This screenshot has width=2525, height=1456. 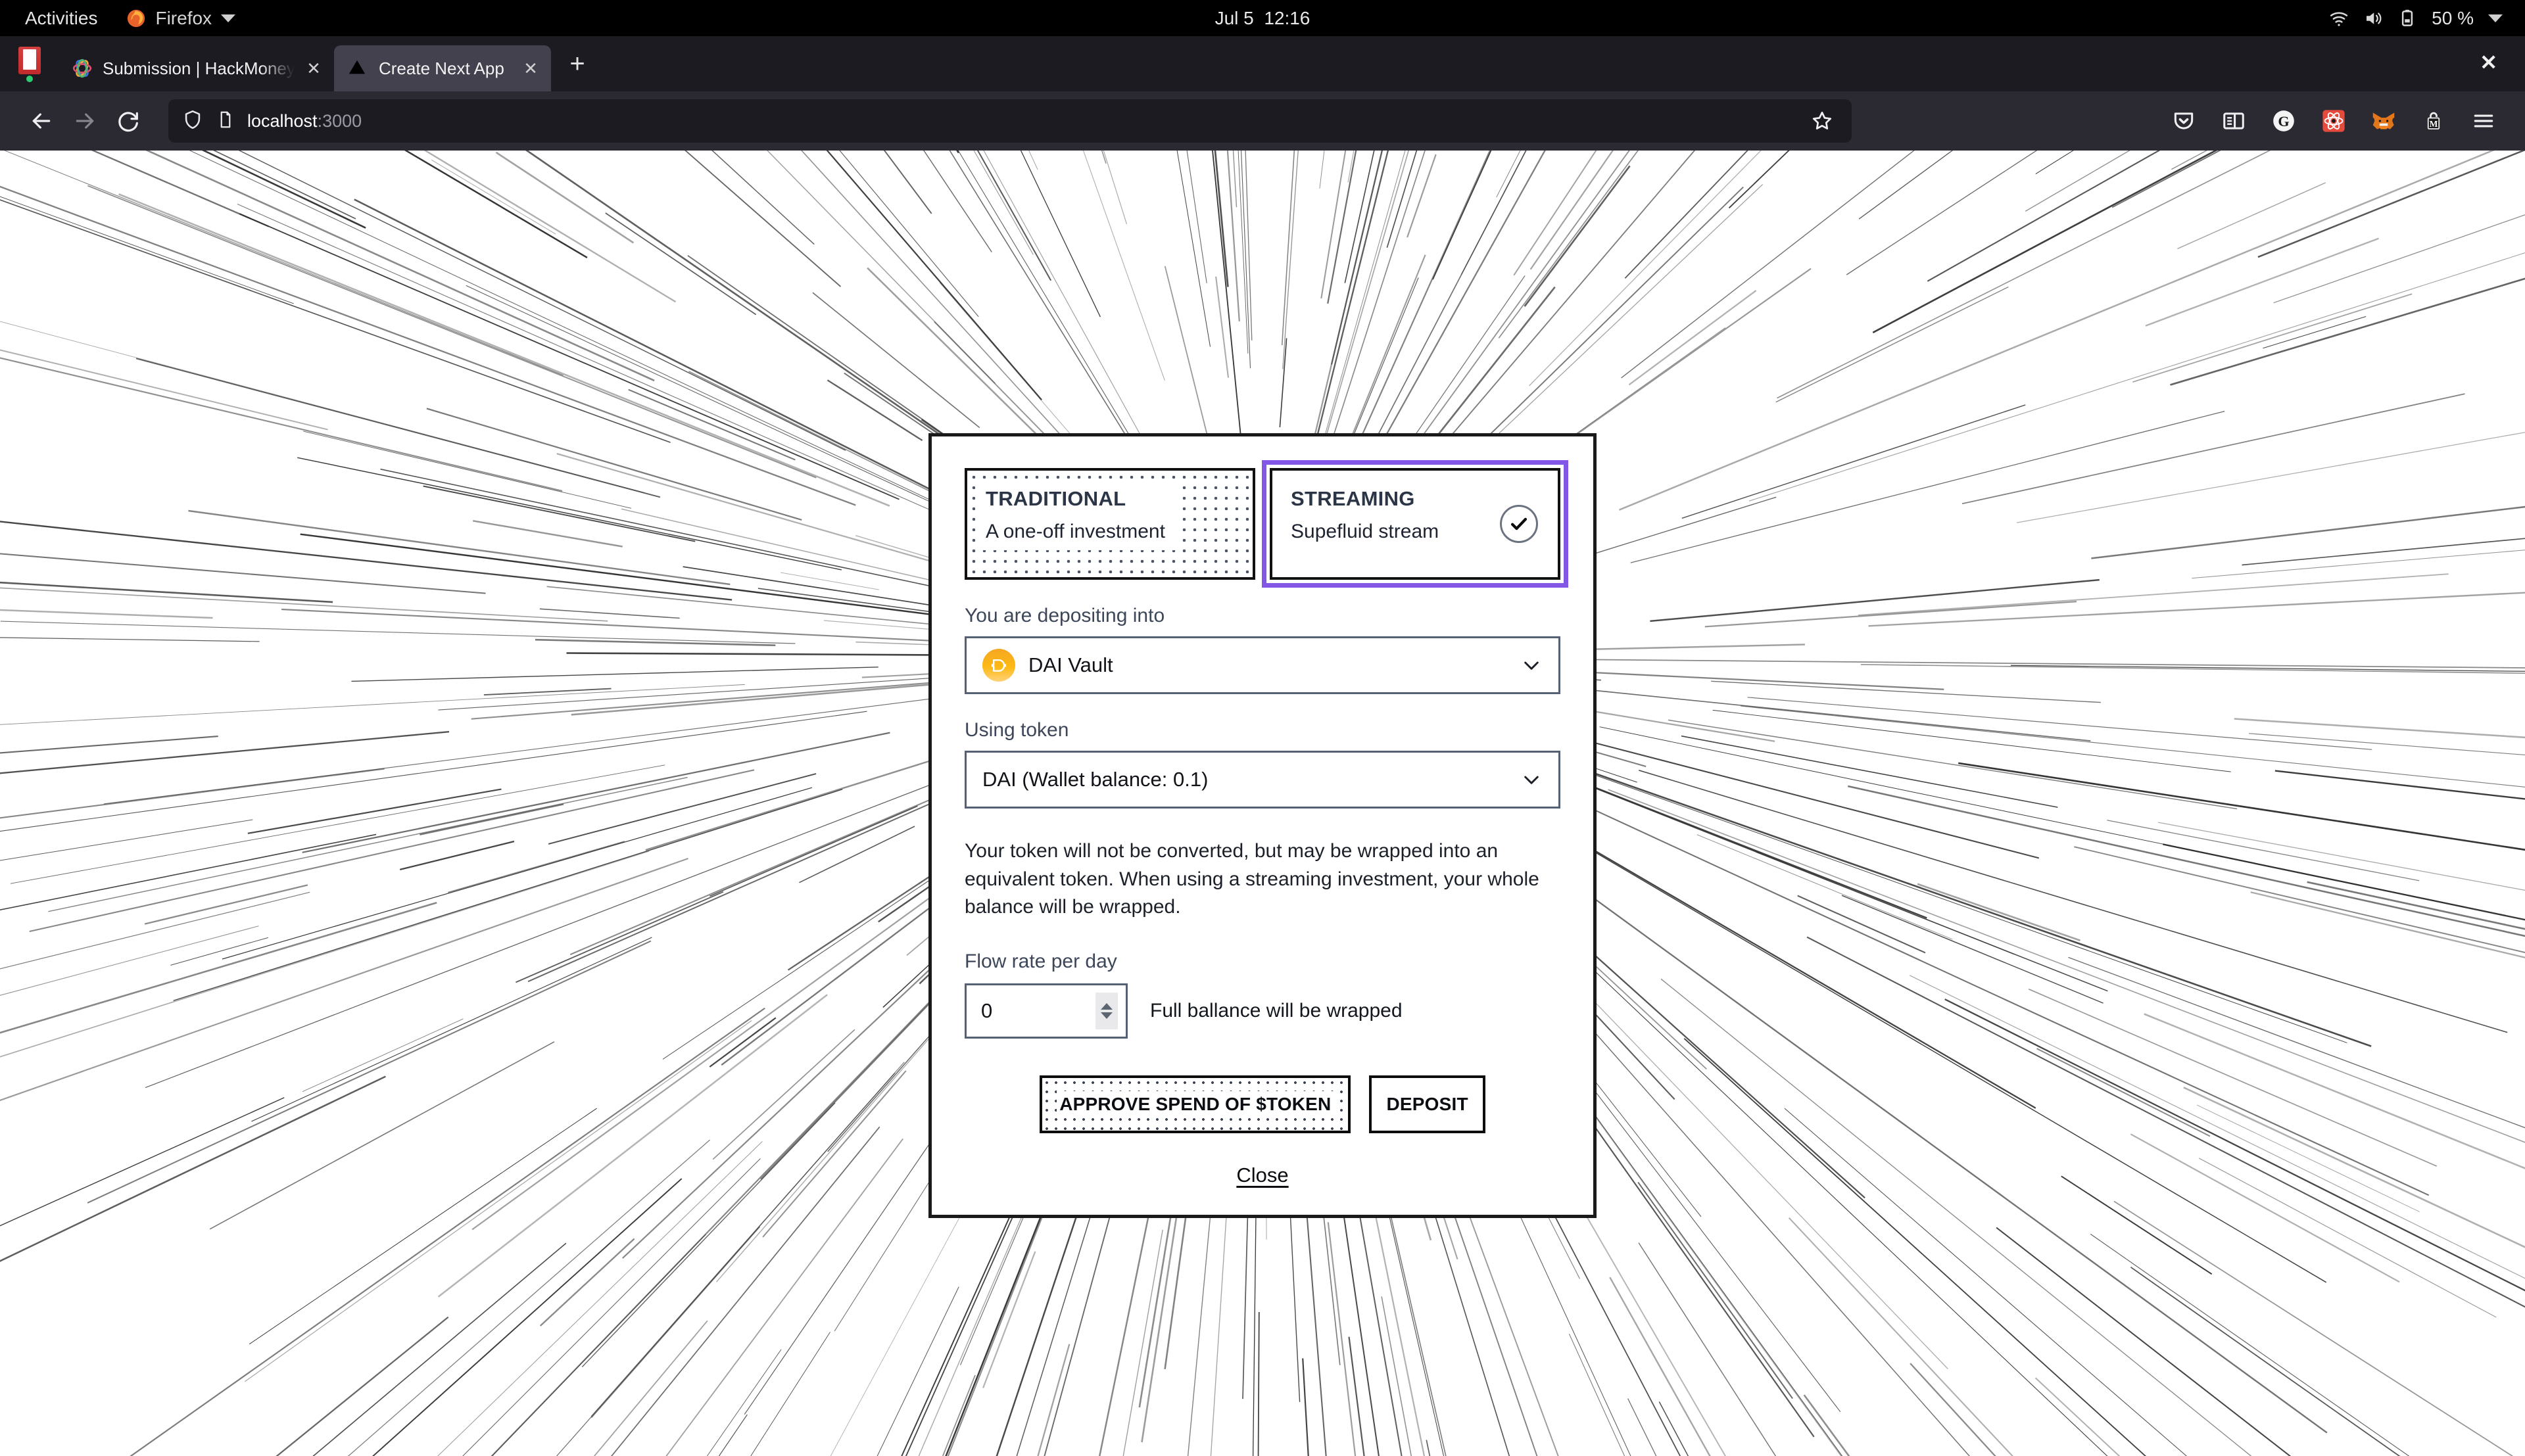 I want to click on url-bar: localhost:3000, so click(x=1010, y=121).